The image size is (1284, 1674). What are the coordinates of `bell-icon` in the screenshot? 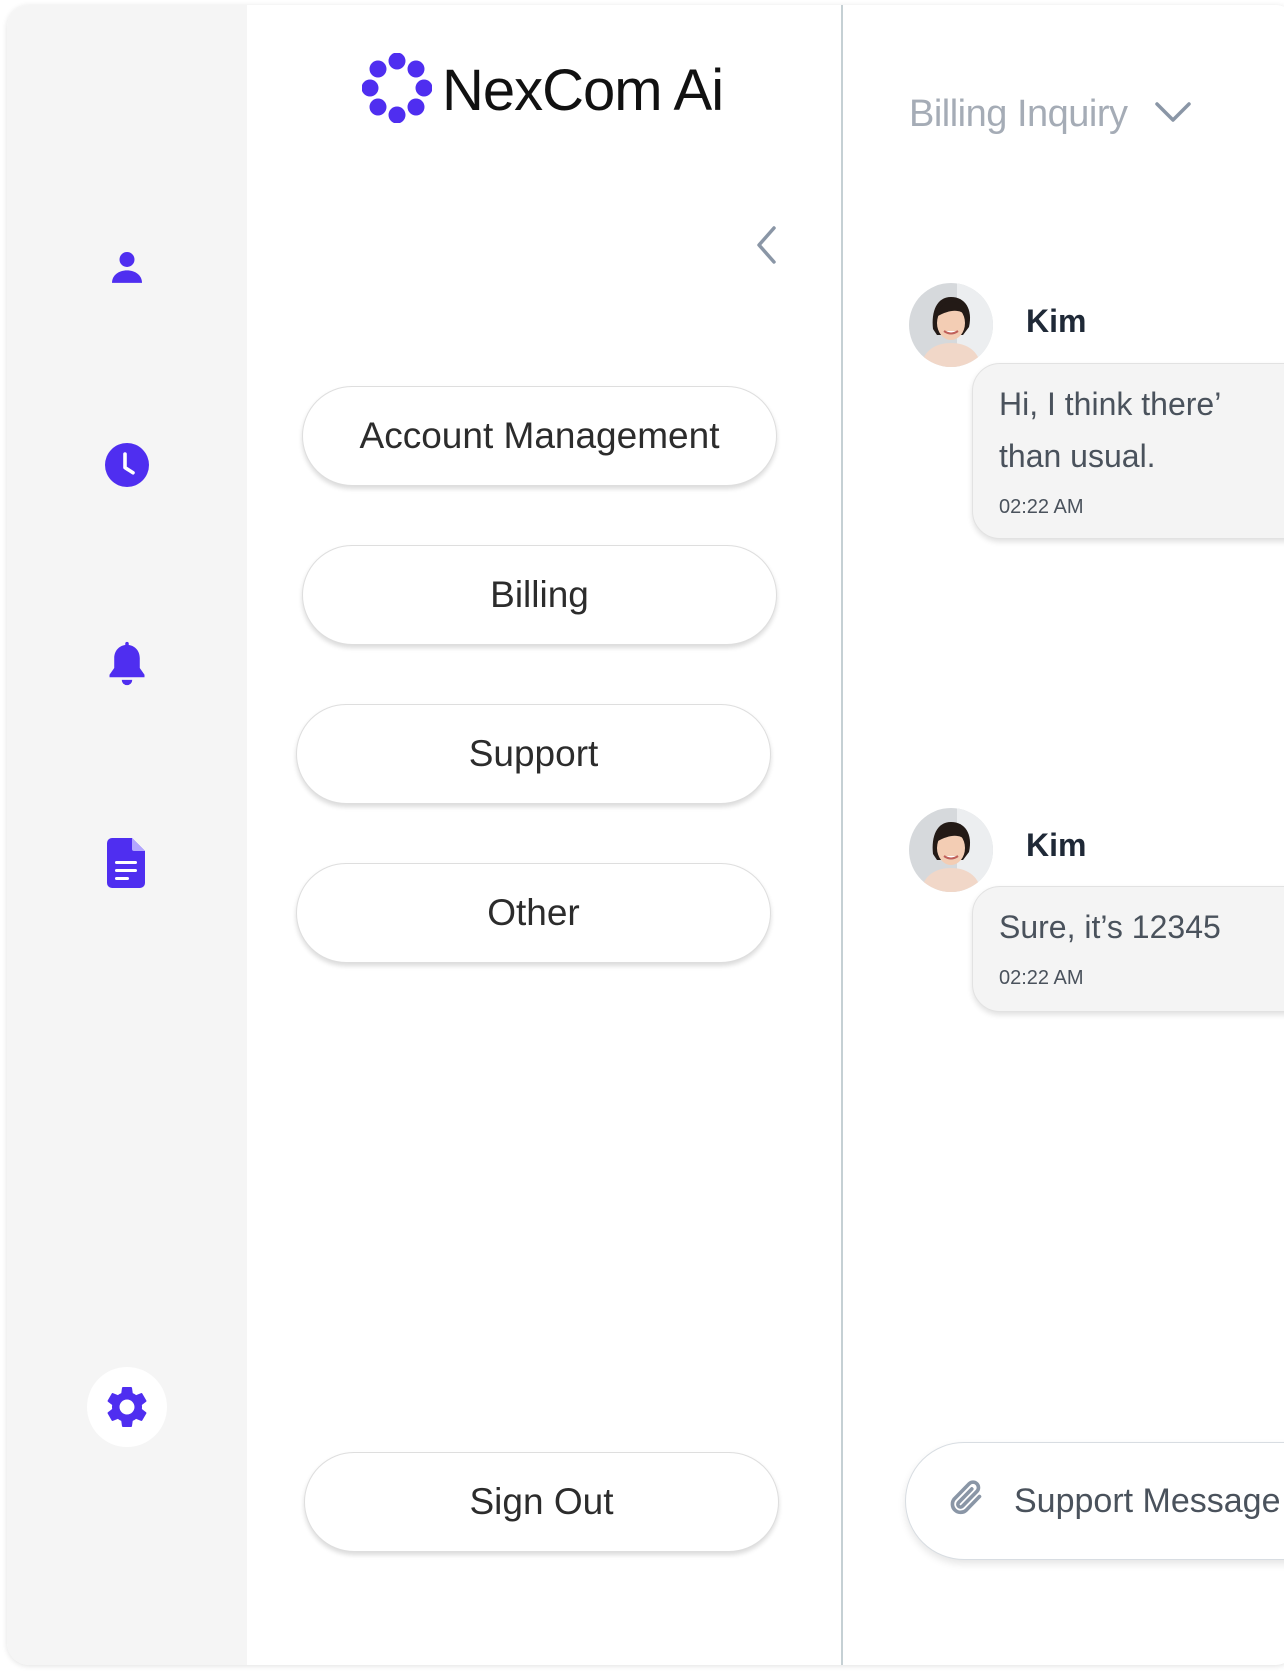 It's located at (127, 665).